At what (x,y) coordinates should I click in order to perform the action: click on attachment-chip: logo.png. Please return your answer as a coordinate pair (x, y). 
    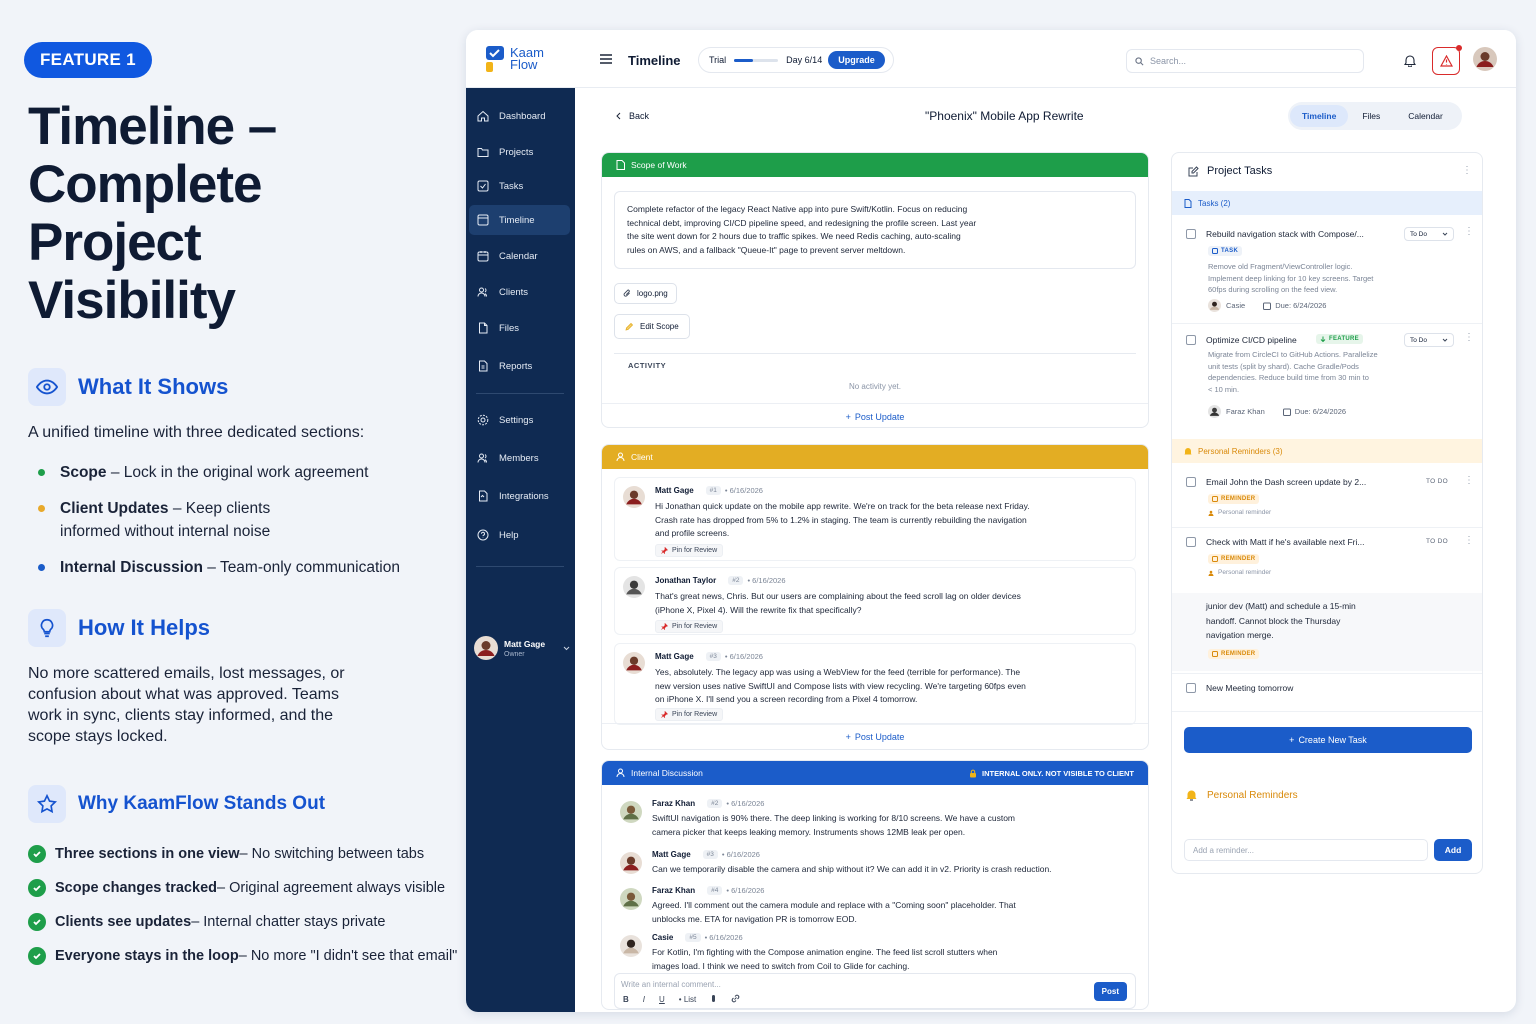
    Looking at the image, I should click on (645, 293).